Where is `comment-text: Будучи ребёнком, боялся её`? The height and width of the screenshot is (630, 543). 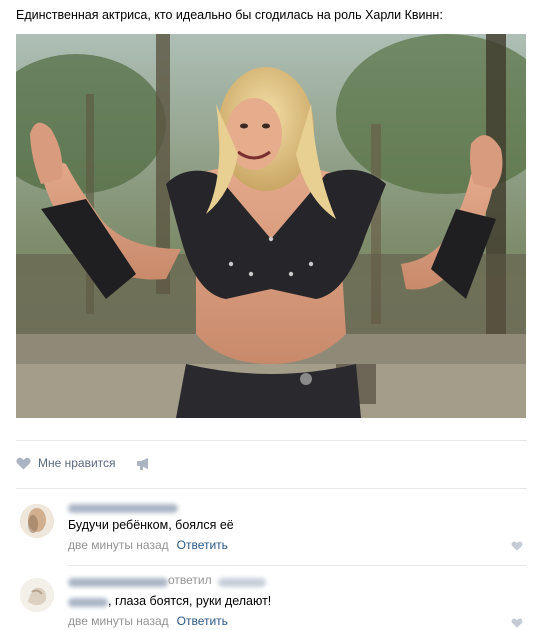 comment-text: Будучи ребёнком, боялся её is located at coordinates (151, 525).